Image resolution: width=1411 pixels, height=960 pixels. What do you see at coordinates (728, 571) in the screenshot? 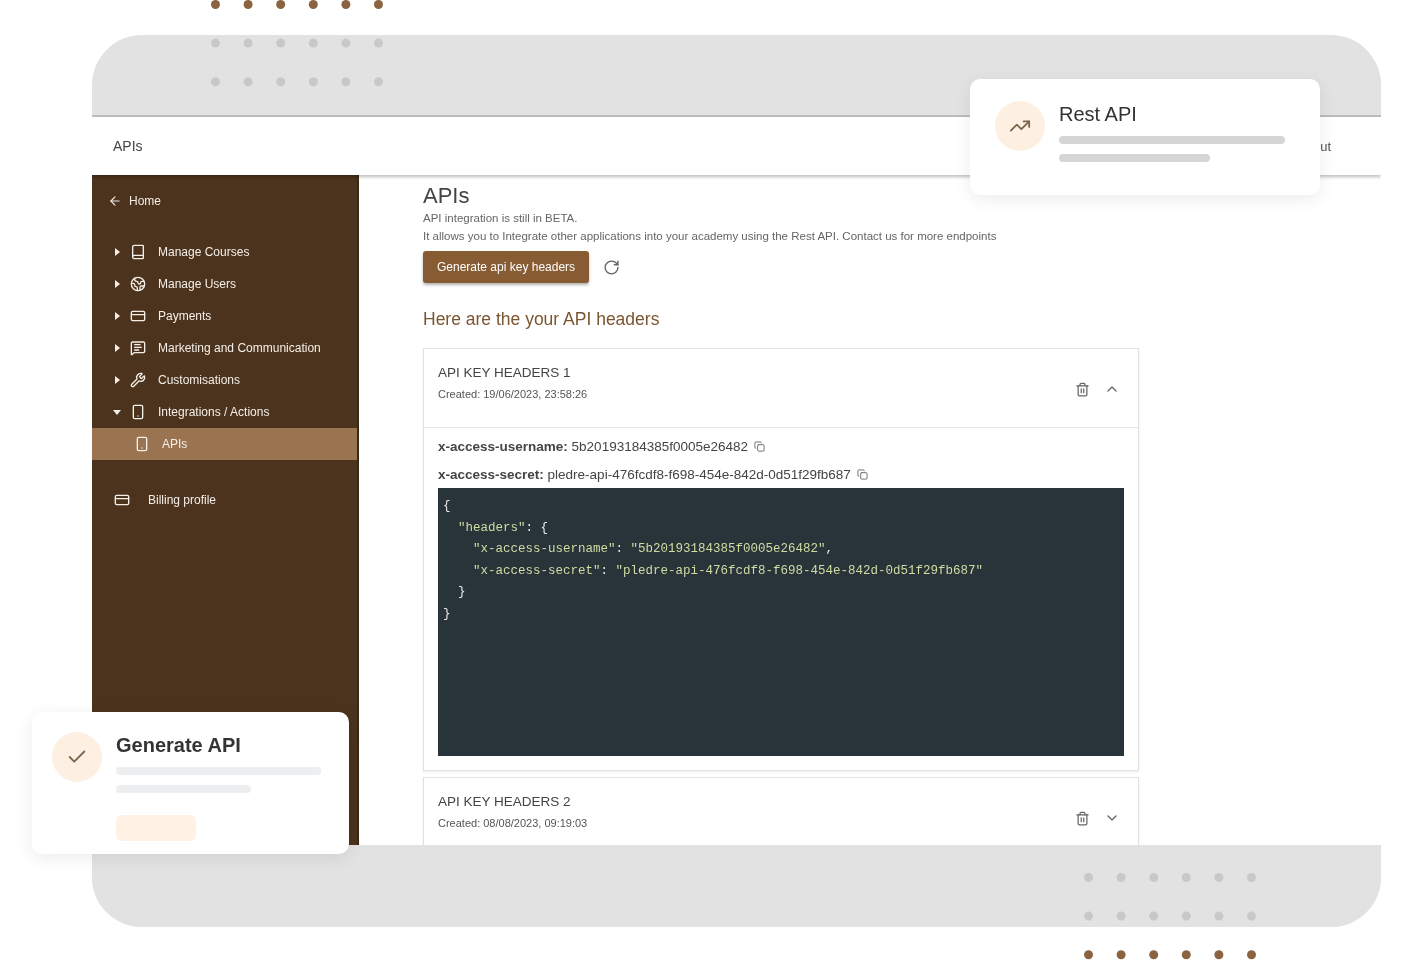
I see `code-line: "x-access-secret": "pledre-api-476fcdf8-f698-454e-842d-0d51f29fb687"` at bounding box center [728, 571].